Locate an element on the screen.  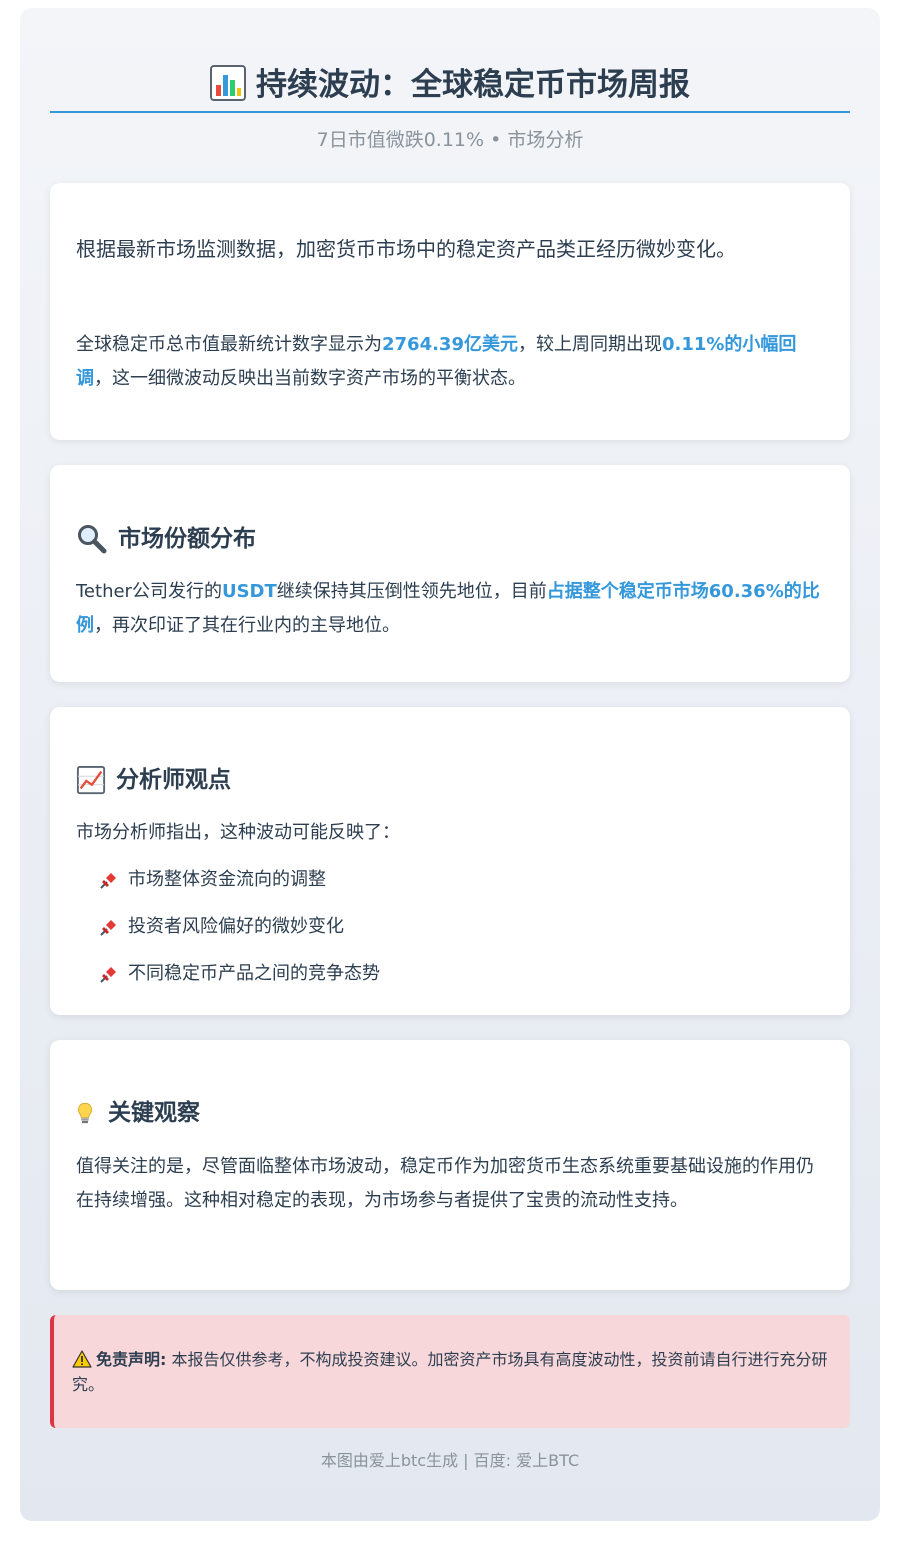
page-title: 持续波动：全球稳定币市场周报 is located at coordinates (450, 85).